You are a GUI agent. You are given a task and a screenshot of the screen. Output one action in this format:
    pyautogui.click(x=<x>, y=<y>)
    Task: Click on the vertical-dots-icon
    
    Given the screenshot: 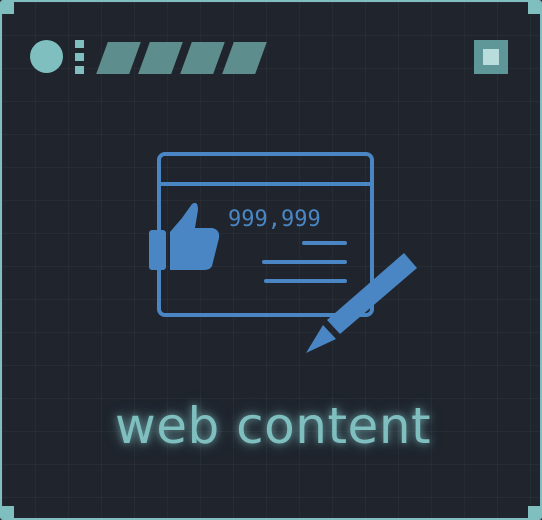 What is the action you would take?
    pyautogui.click(x=79, y=57)
    